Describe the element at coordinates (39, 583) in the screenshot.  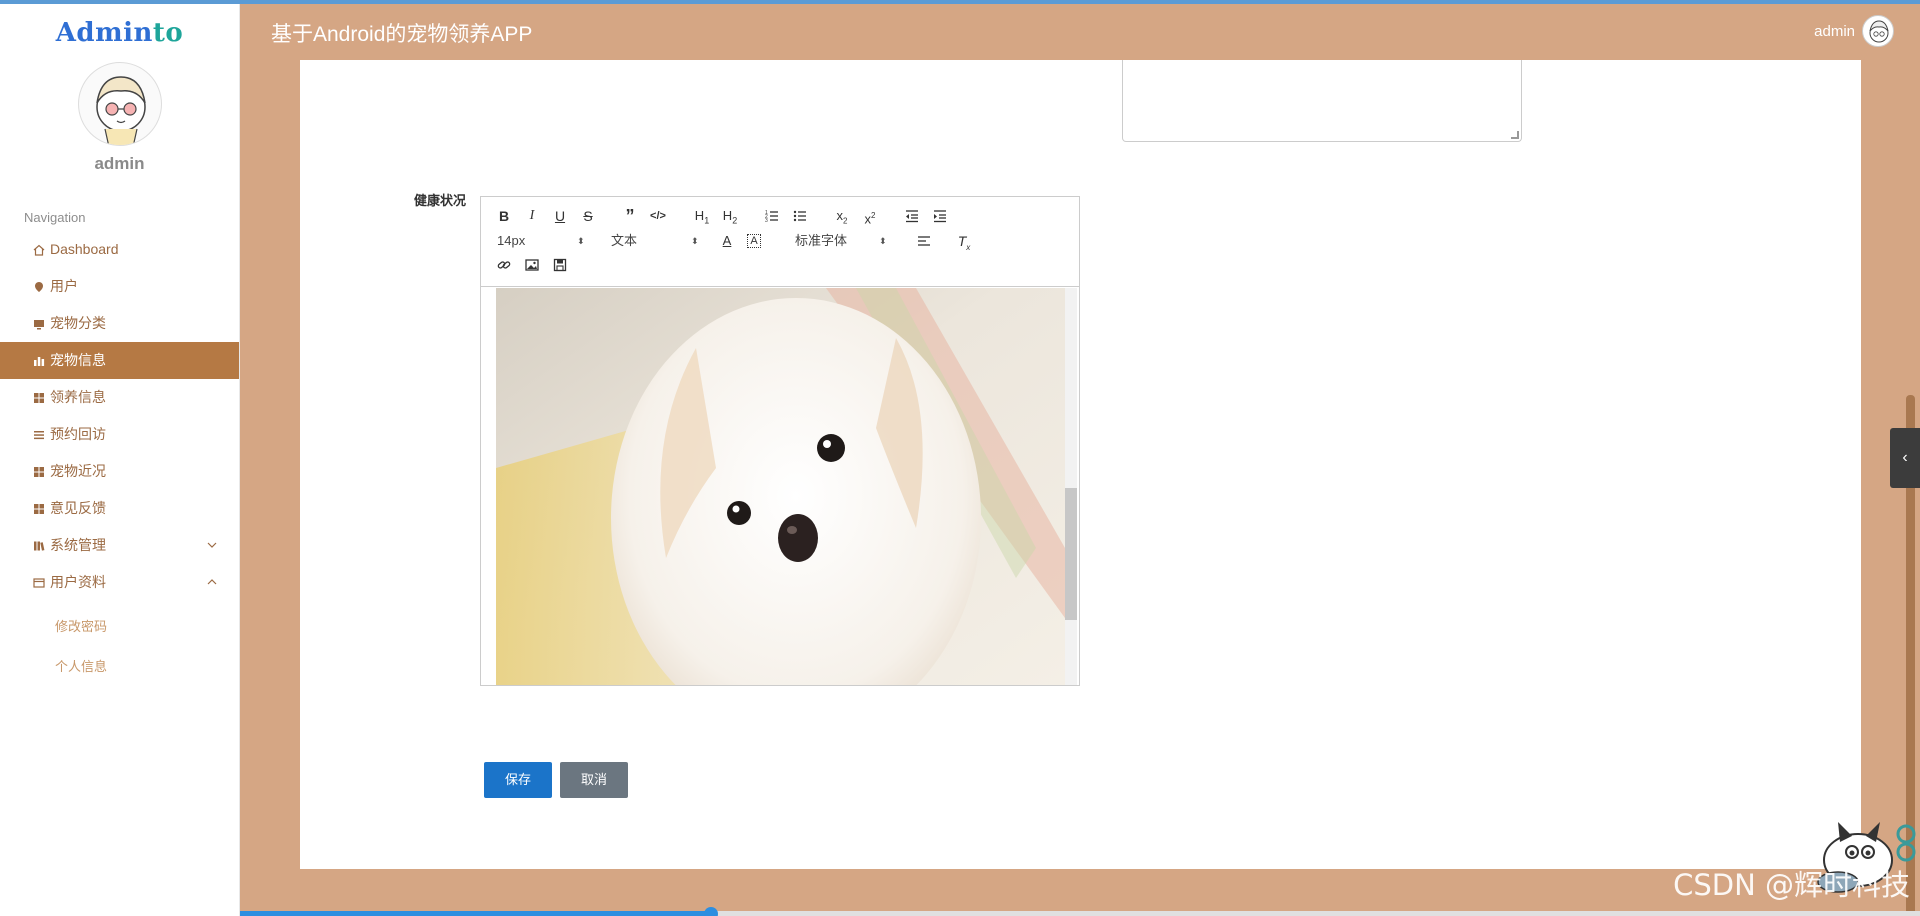
I see `card-icon` at that location.